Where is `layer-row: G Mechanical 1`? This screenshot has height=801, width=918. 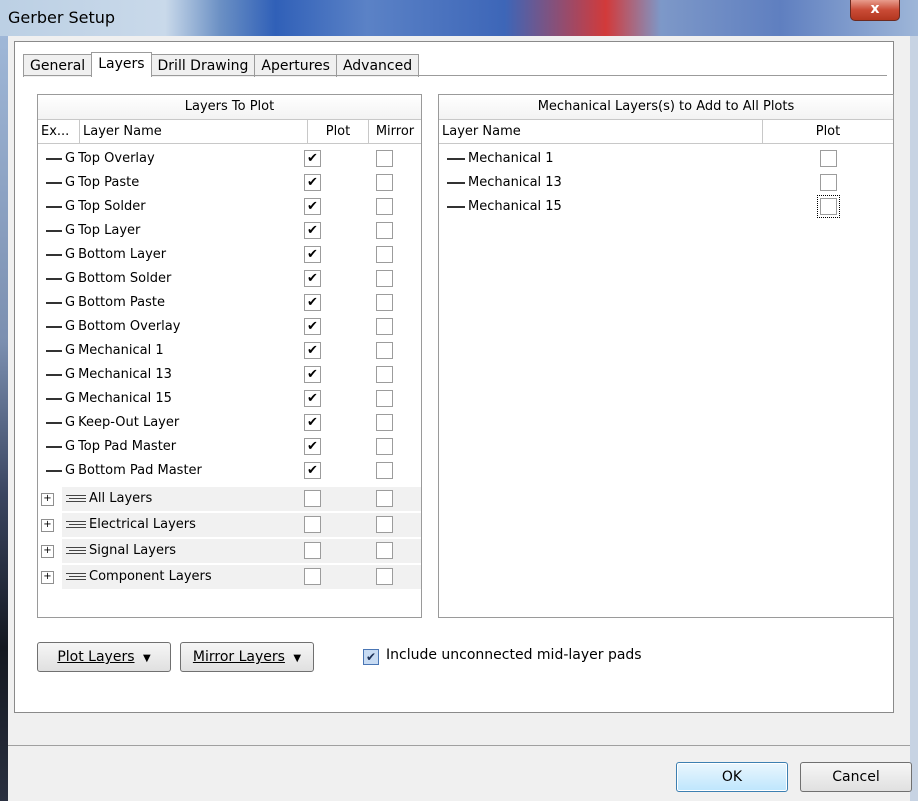
layer-row: G Mechanical 1 is located at coordinates (229, 351).